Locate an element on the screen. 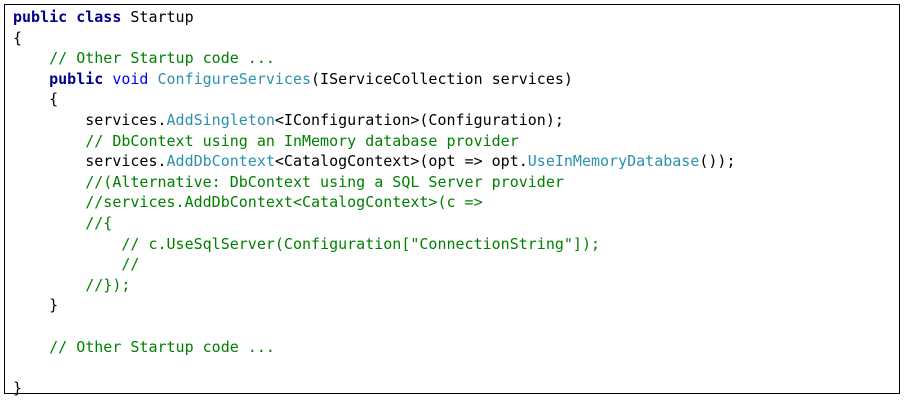 This screenshot has height=406, width=908. code-line: //}); is located at coordinates (374, 285).